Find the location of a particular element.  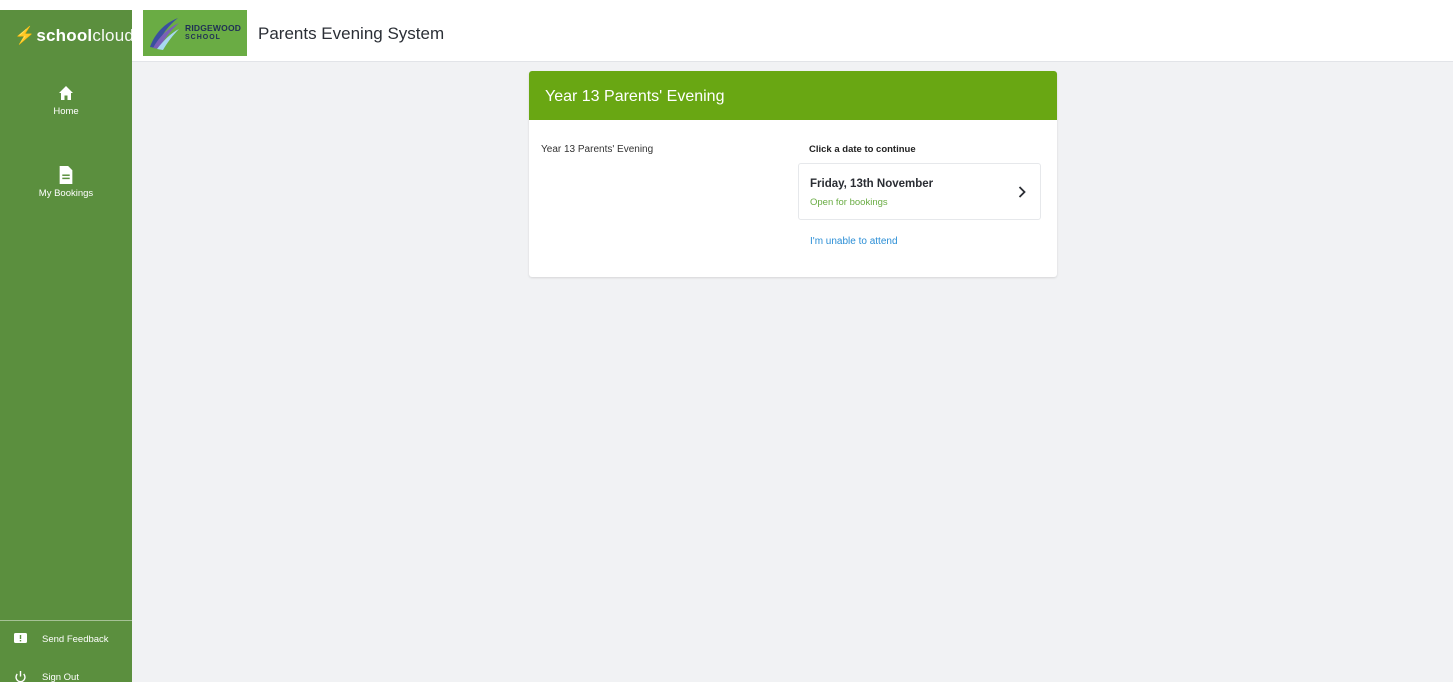

school-name-line1: RIDGEWOOD is located at coordinates (213, 28).